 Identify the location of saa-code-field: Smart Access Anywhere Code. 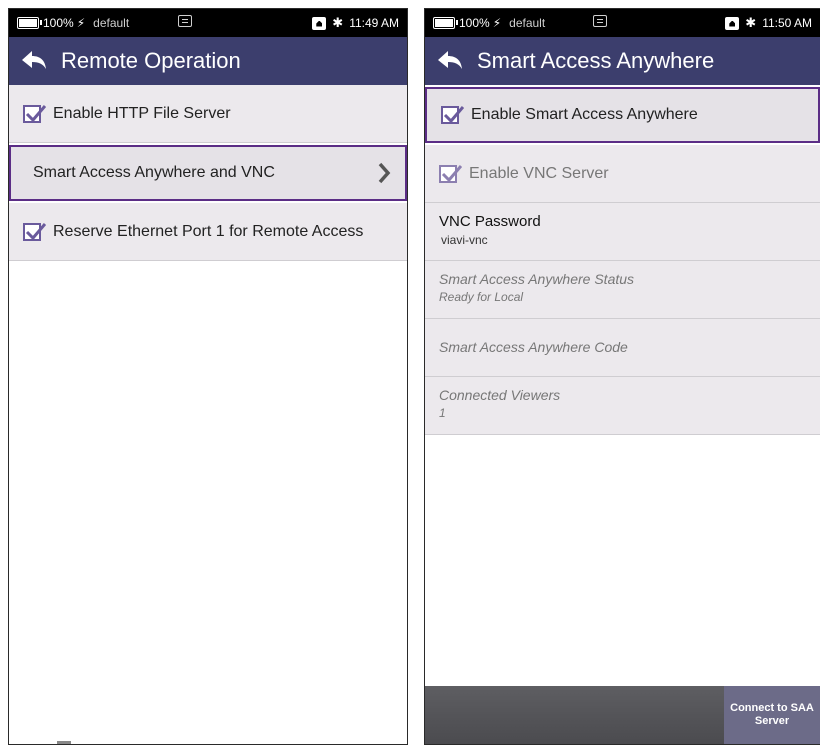
(622, 348).